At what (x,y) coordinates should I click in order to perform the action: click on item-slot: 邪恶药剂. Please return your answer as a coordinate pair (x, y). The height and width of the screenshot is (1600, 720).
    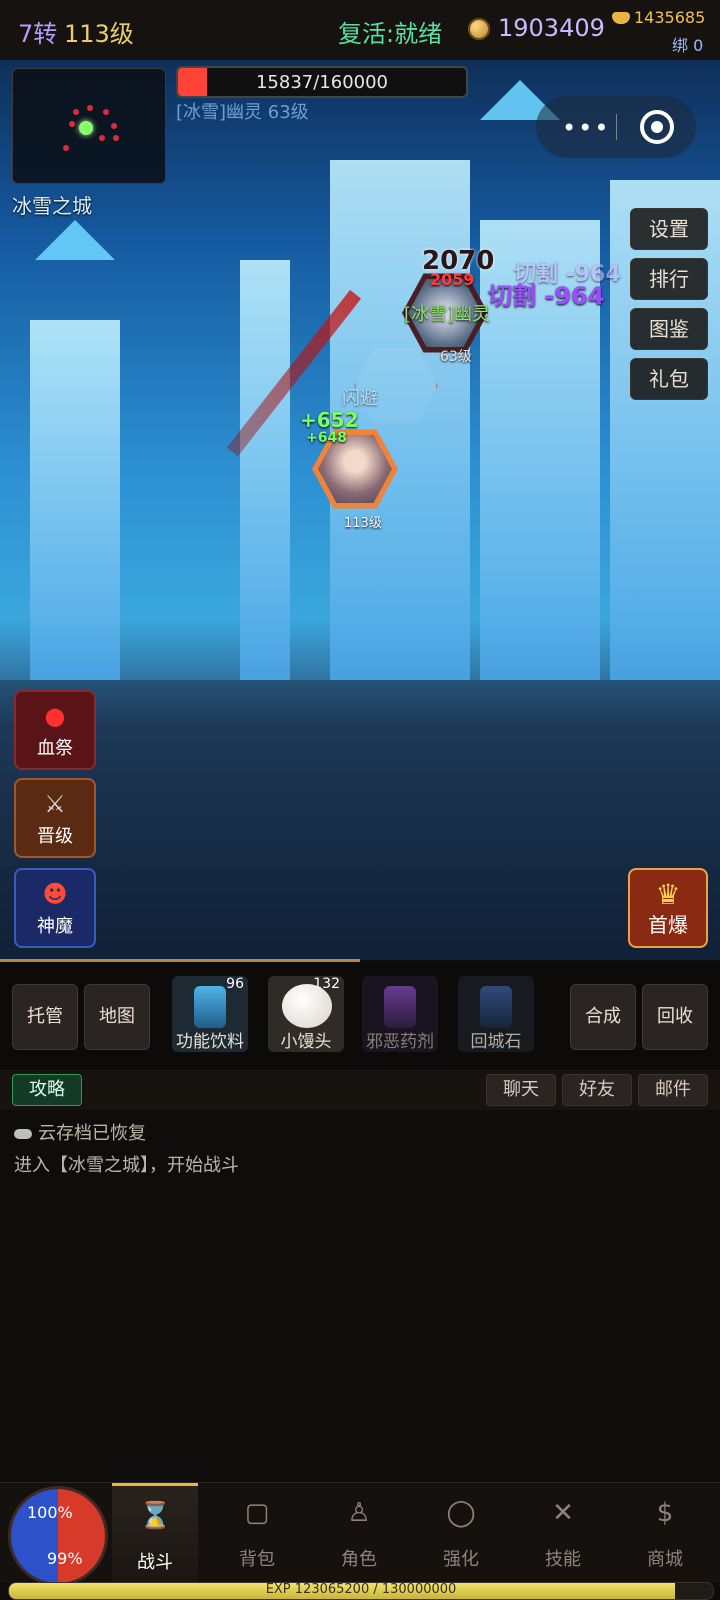
    Looking at the image, I should click on (400, 1014).